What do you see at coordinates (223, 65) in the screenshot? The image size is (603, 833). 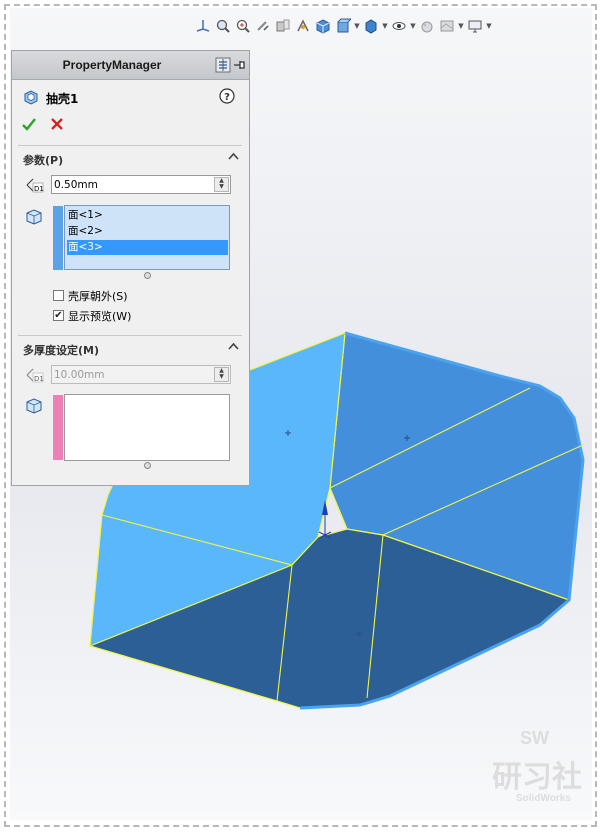 I see `pm-expand-icon` at bounding box center [223, 65].